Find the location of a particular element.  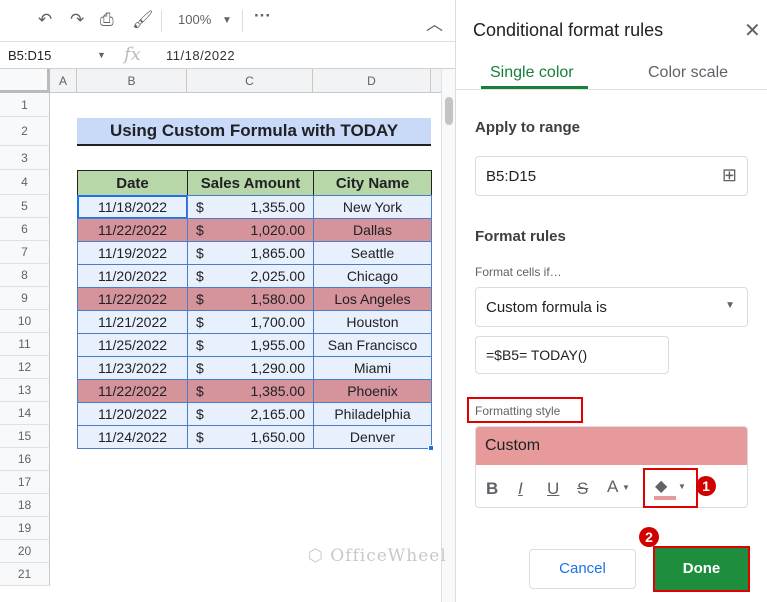

table-header-cell: Sales Amount is located at coordinates (250, 183).